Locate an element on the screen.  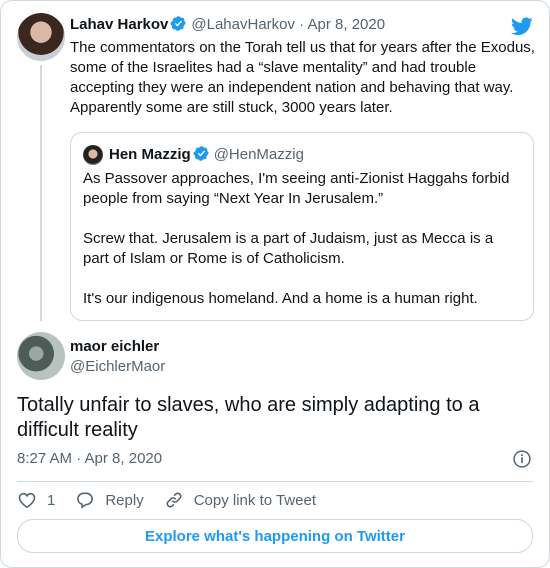
heart-icon is located at coordinates (27, 500).